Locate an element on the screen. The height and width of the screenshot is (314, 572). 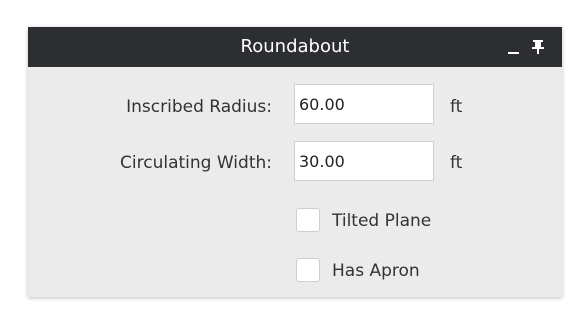
has-apron-label: Has Apron is located at coordinates (376, 271).